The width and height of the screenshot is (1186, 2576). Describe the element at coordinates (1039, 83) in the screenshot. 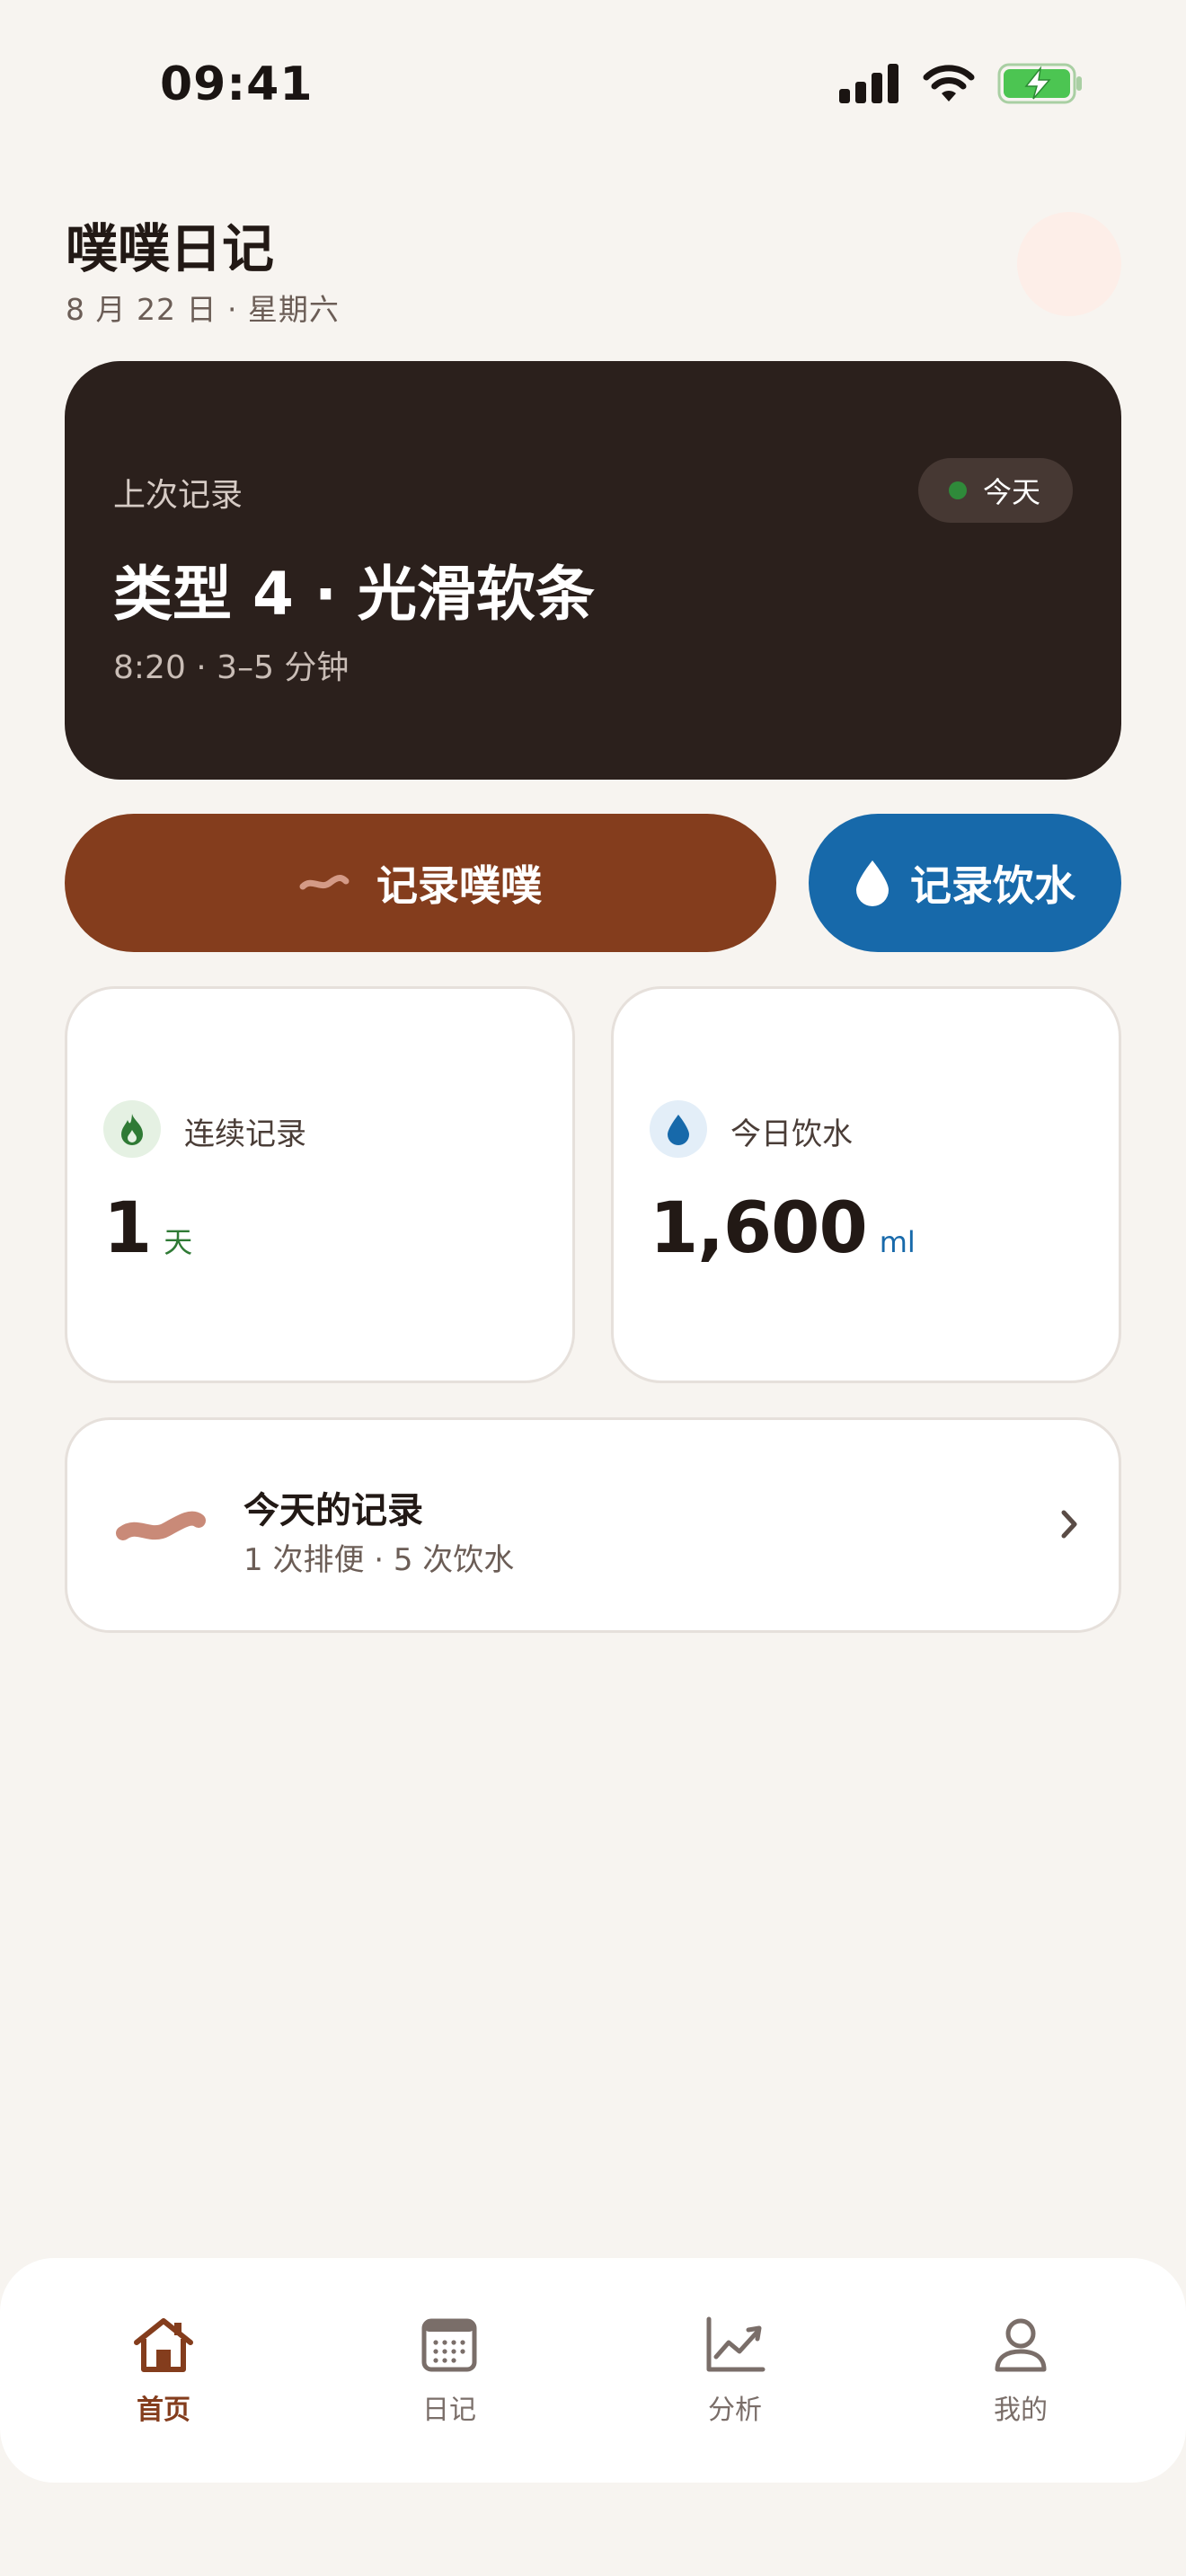

I see `battery-charging-icon` at that location.